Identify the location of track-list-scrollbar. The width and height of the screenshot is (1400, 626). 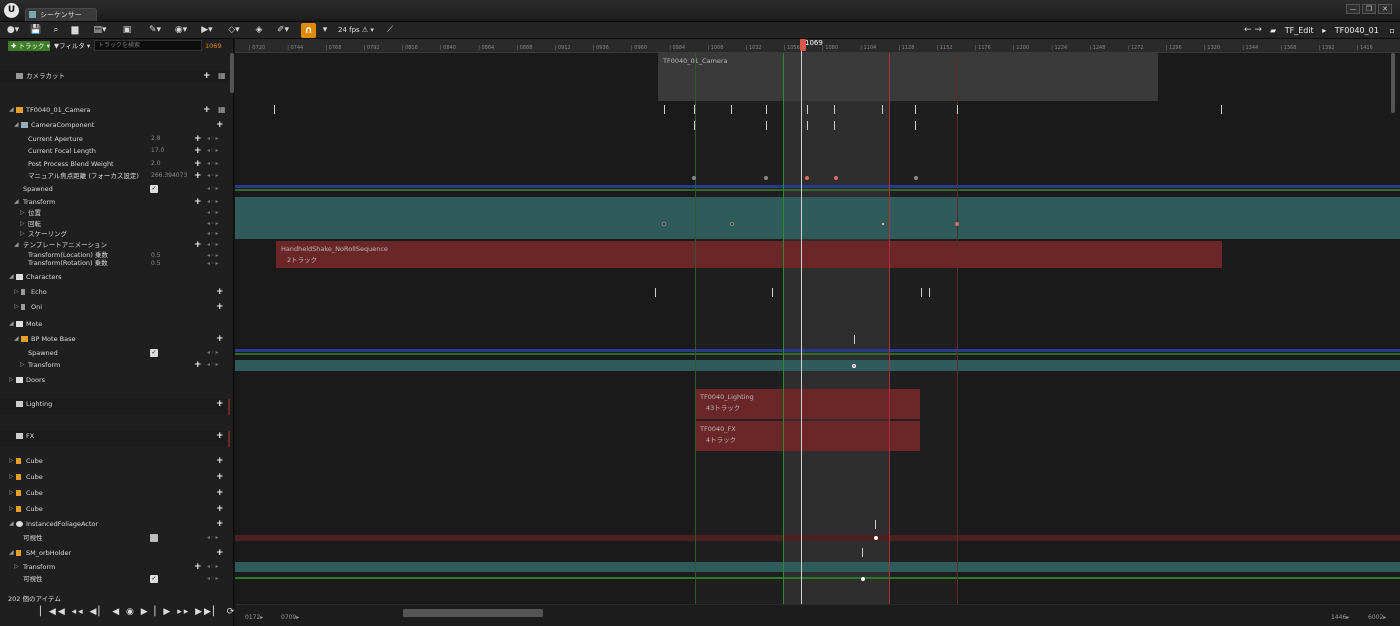
(232, 73).